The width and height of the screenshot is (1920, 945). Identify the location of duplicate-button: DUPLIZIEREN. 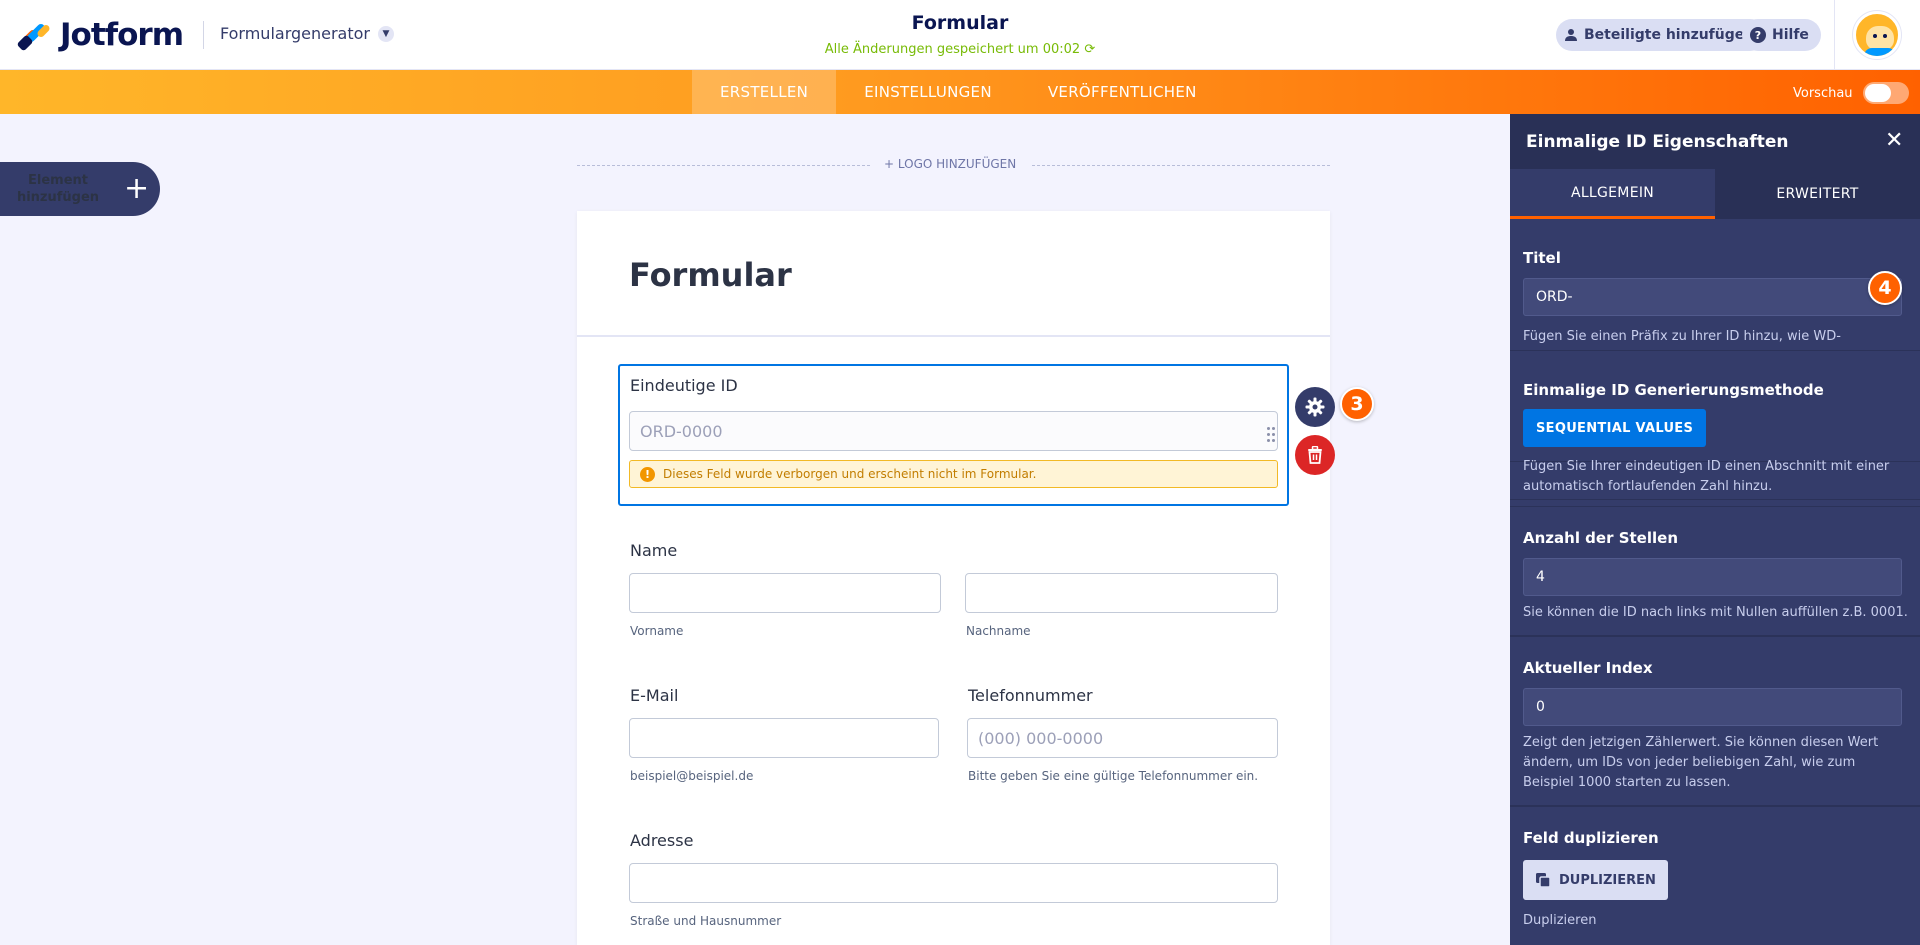
(1595, 880).